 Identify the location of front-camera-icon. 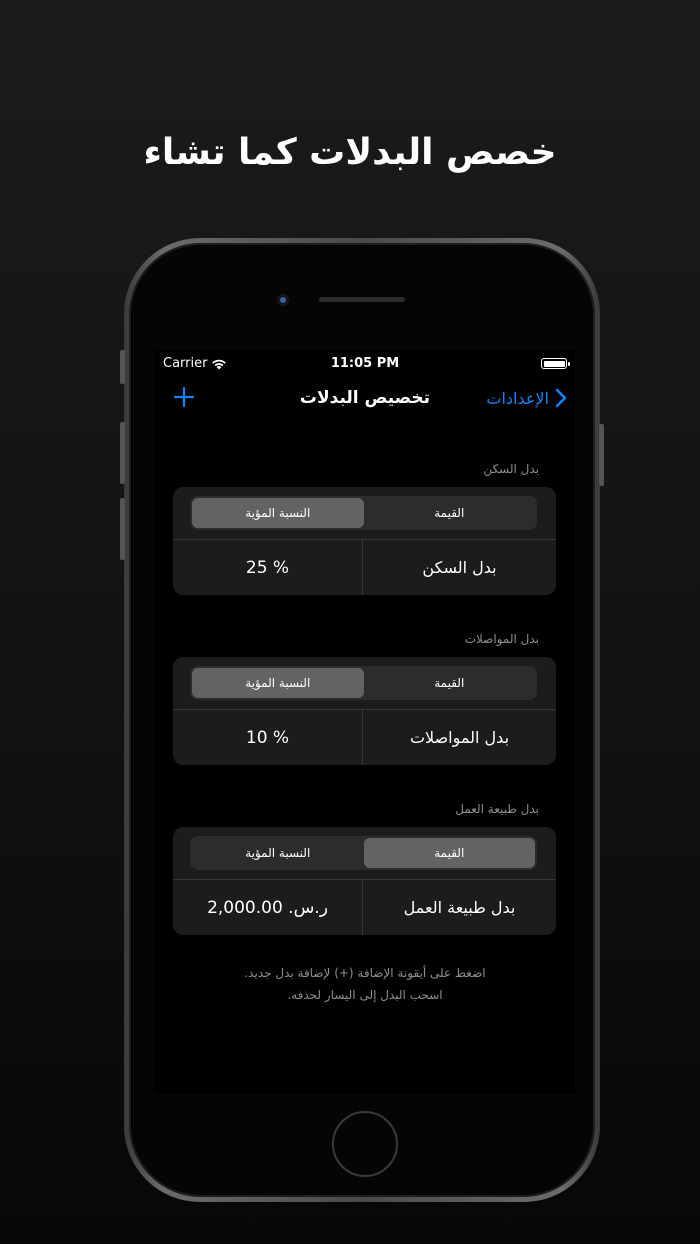
(283, 300).